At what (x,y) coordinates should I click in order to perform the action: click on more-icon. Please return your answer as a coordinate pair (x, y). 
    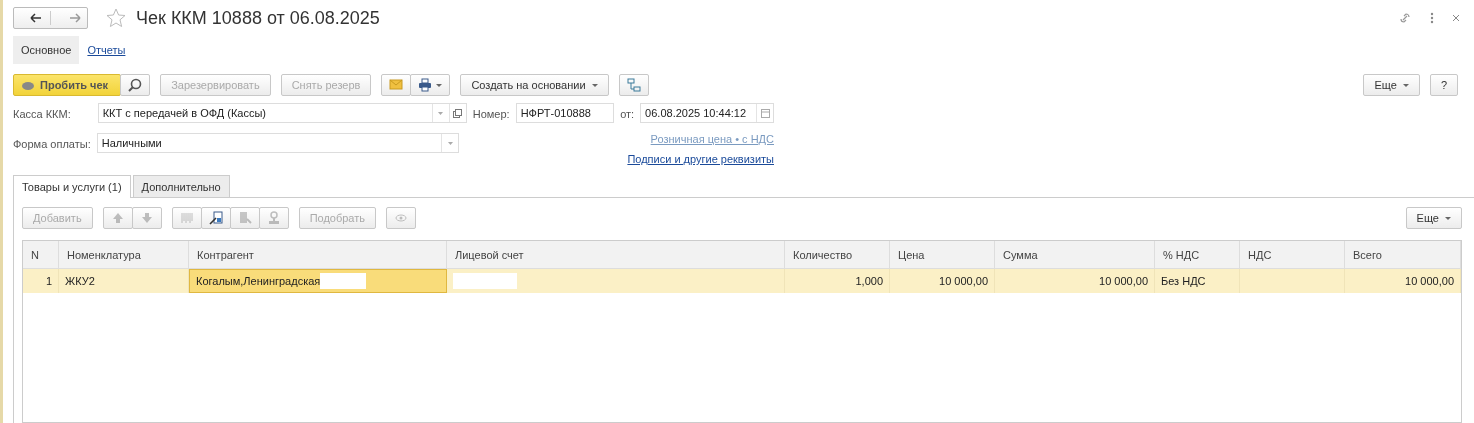
    Looking at the image, I should click on (1432, 18).